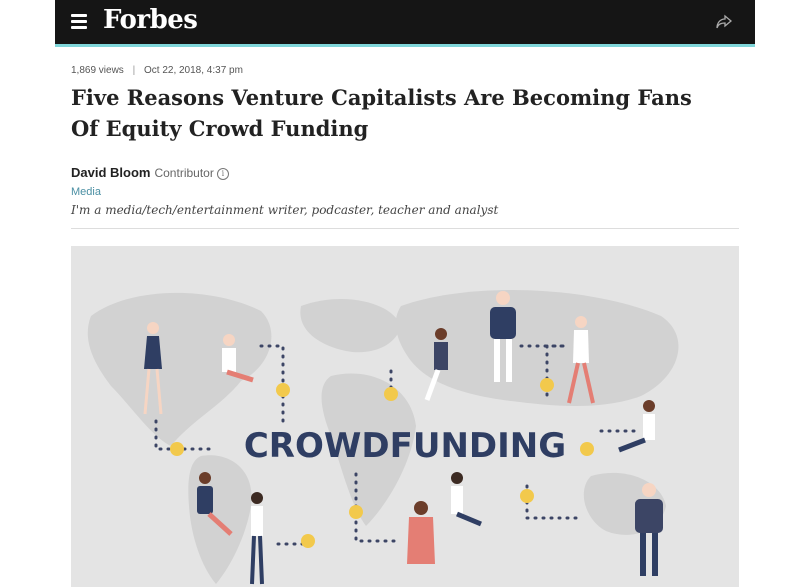  What do you see at coordinates (184, 173) in the screenshot?
I see `author-role: Contributor` at bounding box center [184, 173].